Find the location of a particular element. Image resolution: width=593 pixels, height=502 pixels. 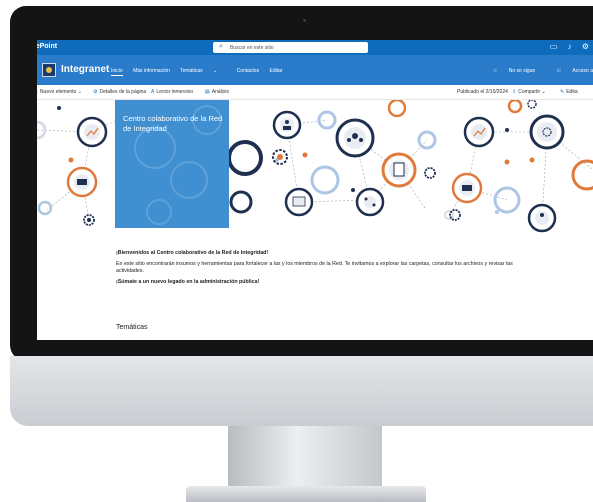

page-details-button: ⚙ Detalles de la página is located at coordinates (119, 92).